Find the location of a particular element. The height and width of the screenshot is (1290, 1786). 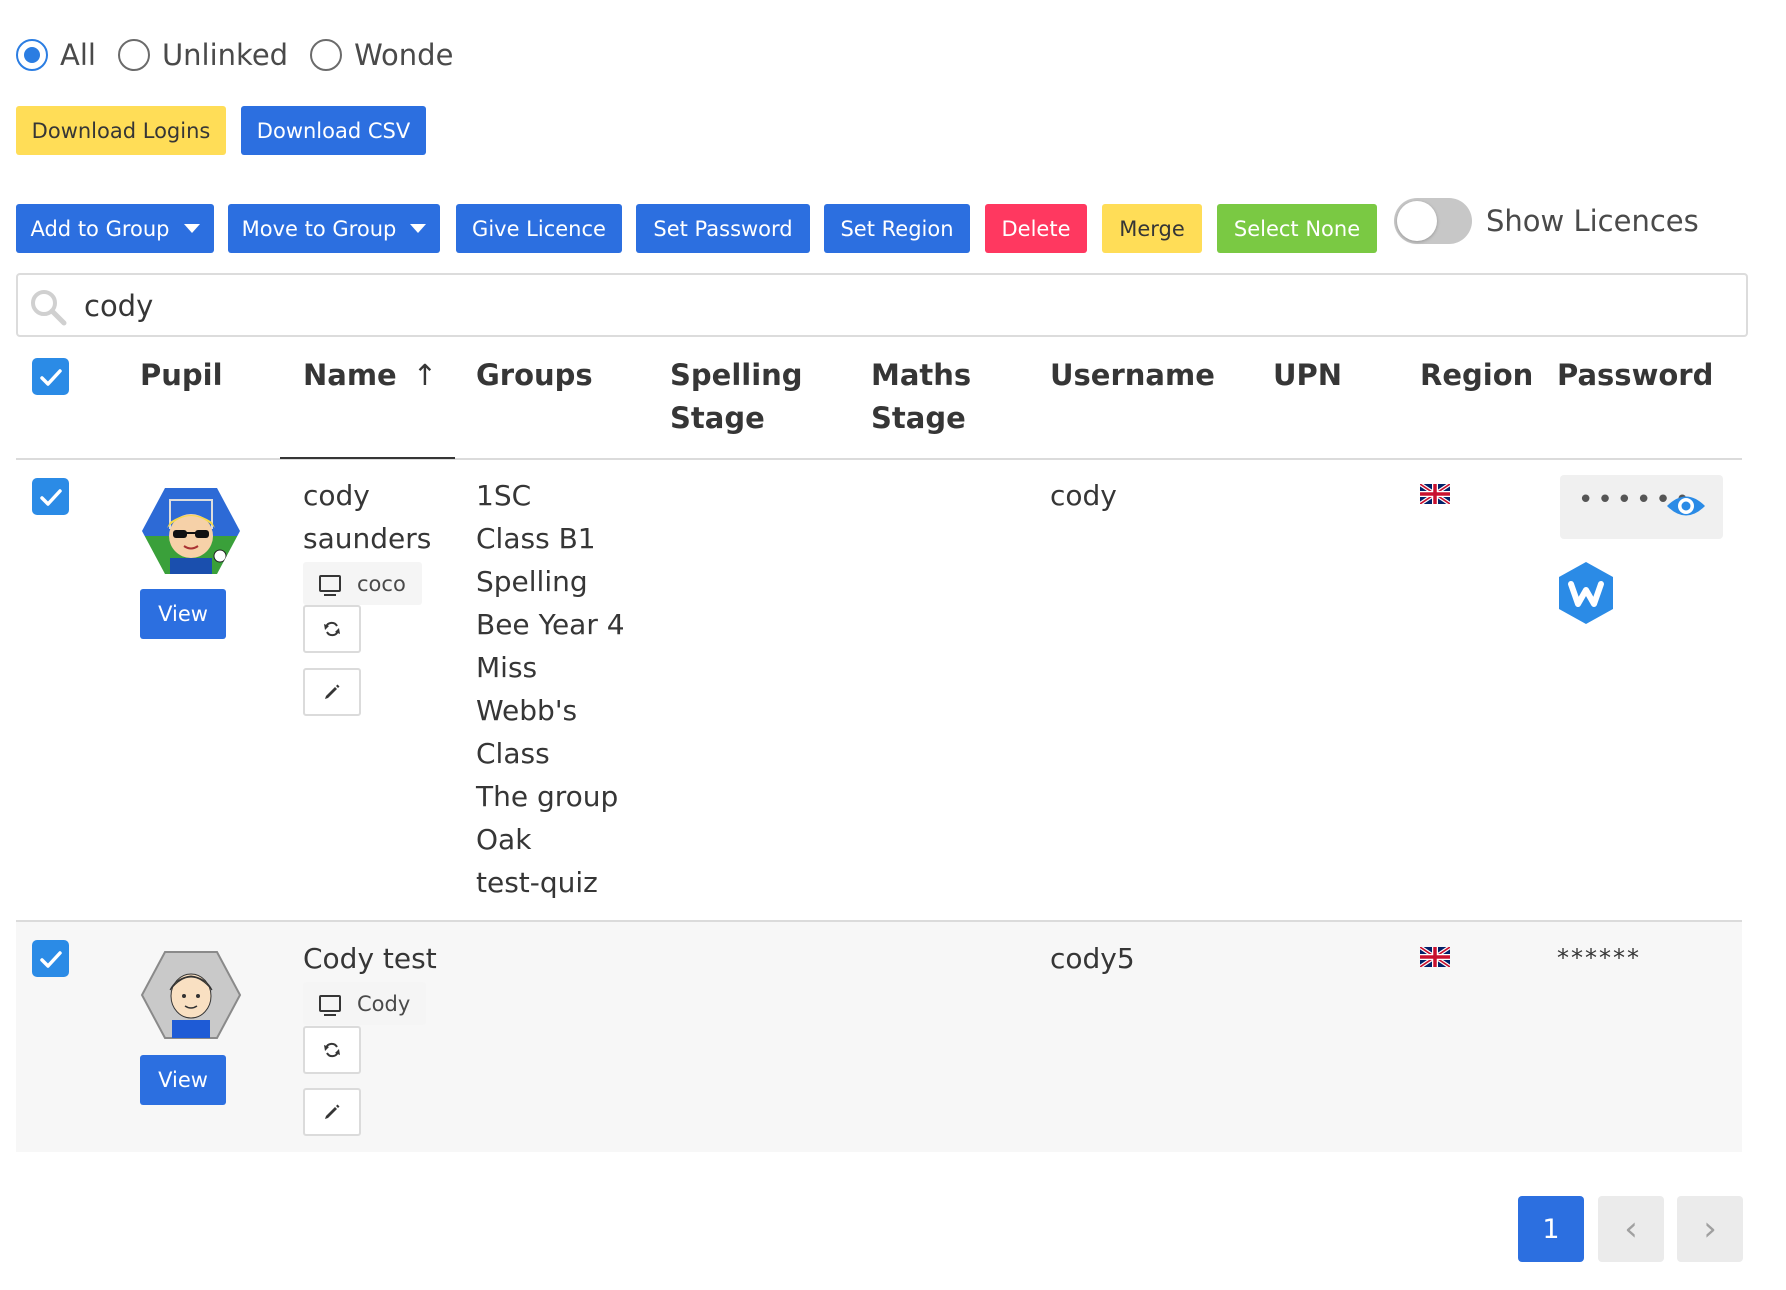

header-upn: UPN is located at coordinates (1308, 375).